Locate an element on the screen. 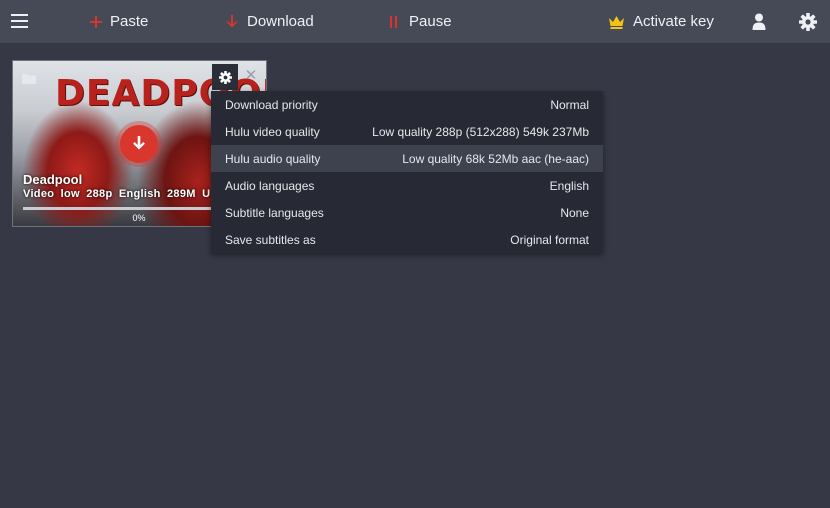  hamburger-menu-button is located at coordinates (20, 21).